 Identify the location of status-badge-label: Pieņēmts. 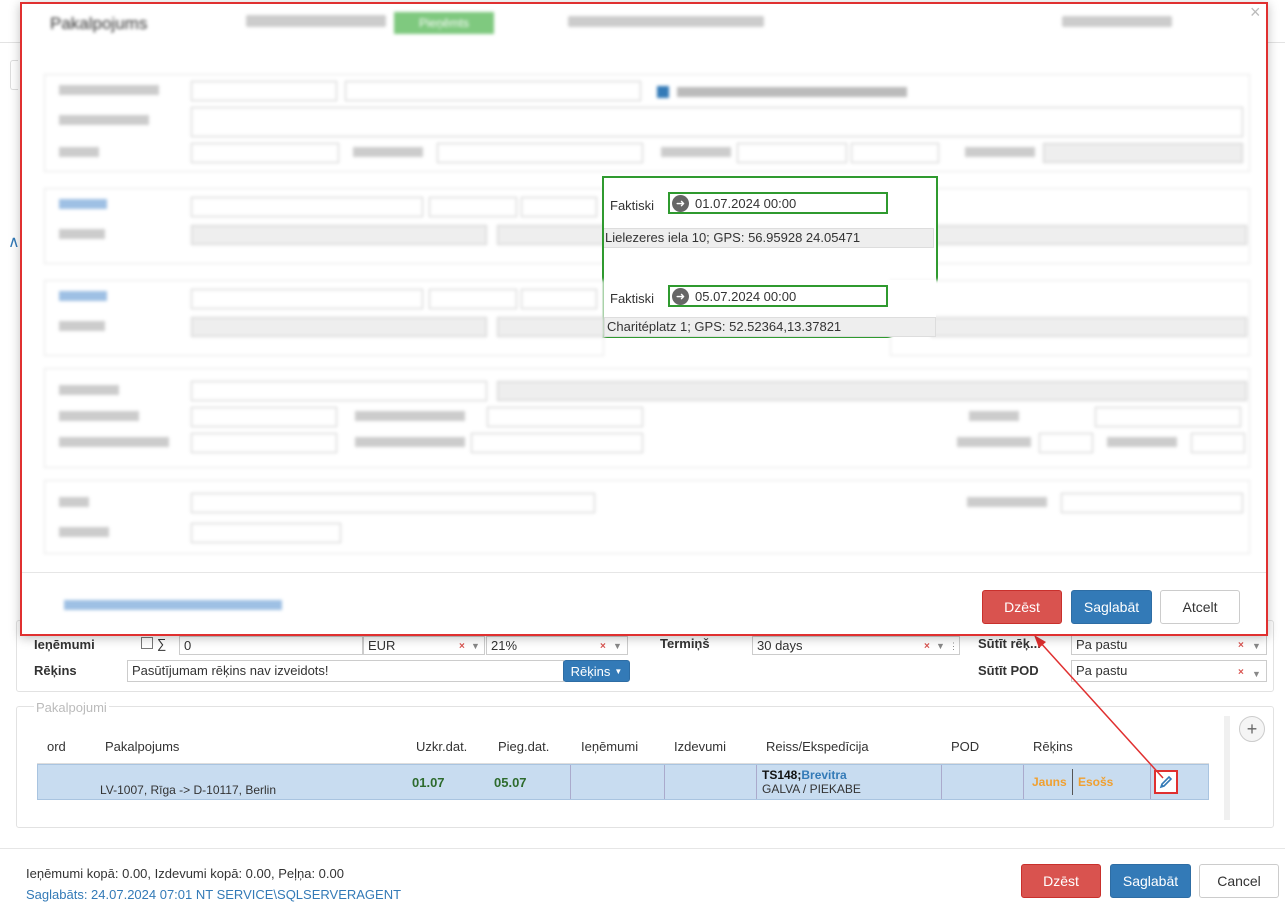
(444, 23).